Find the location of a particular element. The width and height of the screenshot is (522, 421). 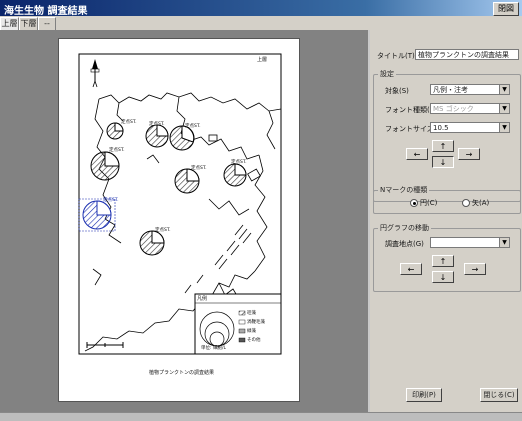

move-down-button: ↓ is located at coordinates (443, 162).